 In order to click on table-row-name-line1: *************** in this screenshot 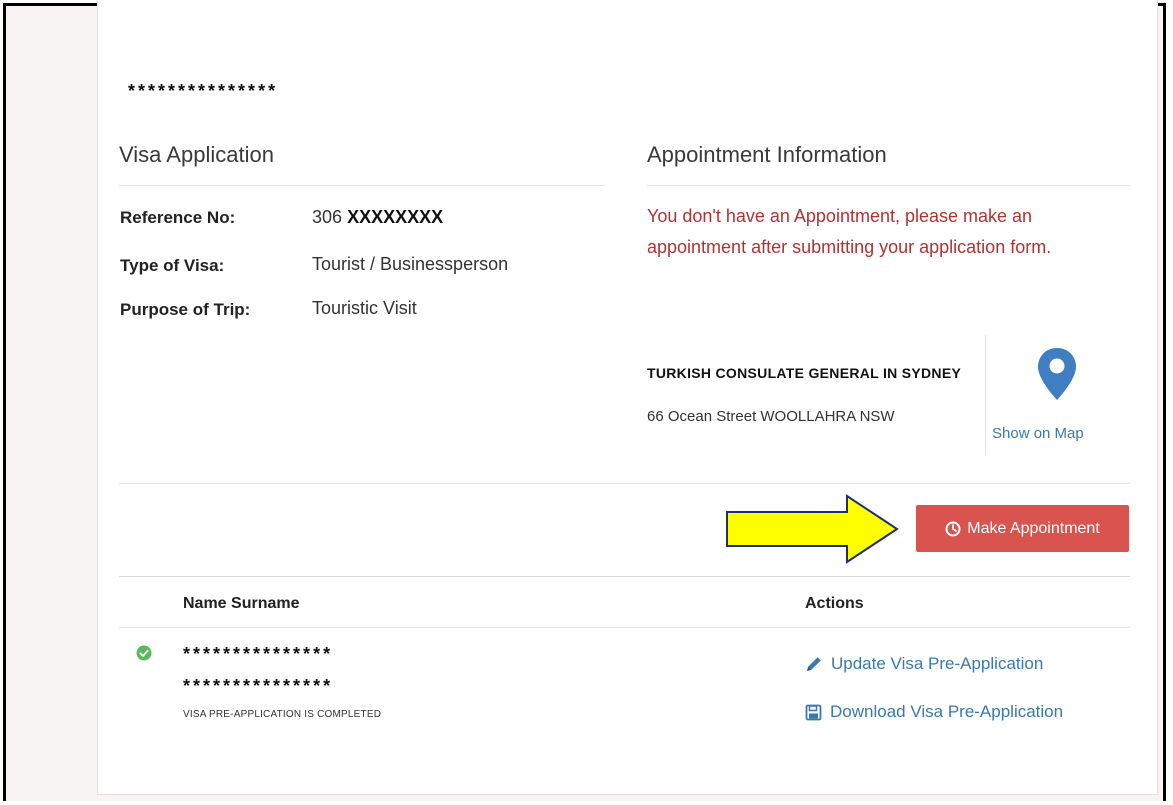, I will do `click(258, 654)`.